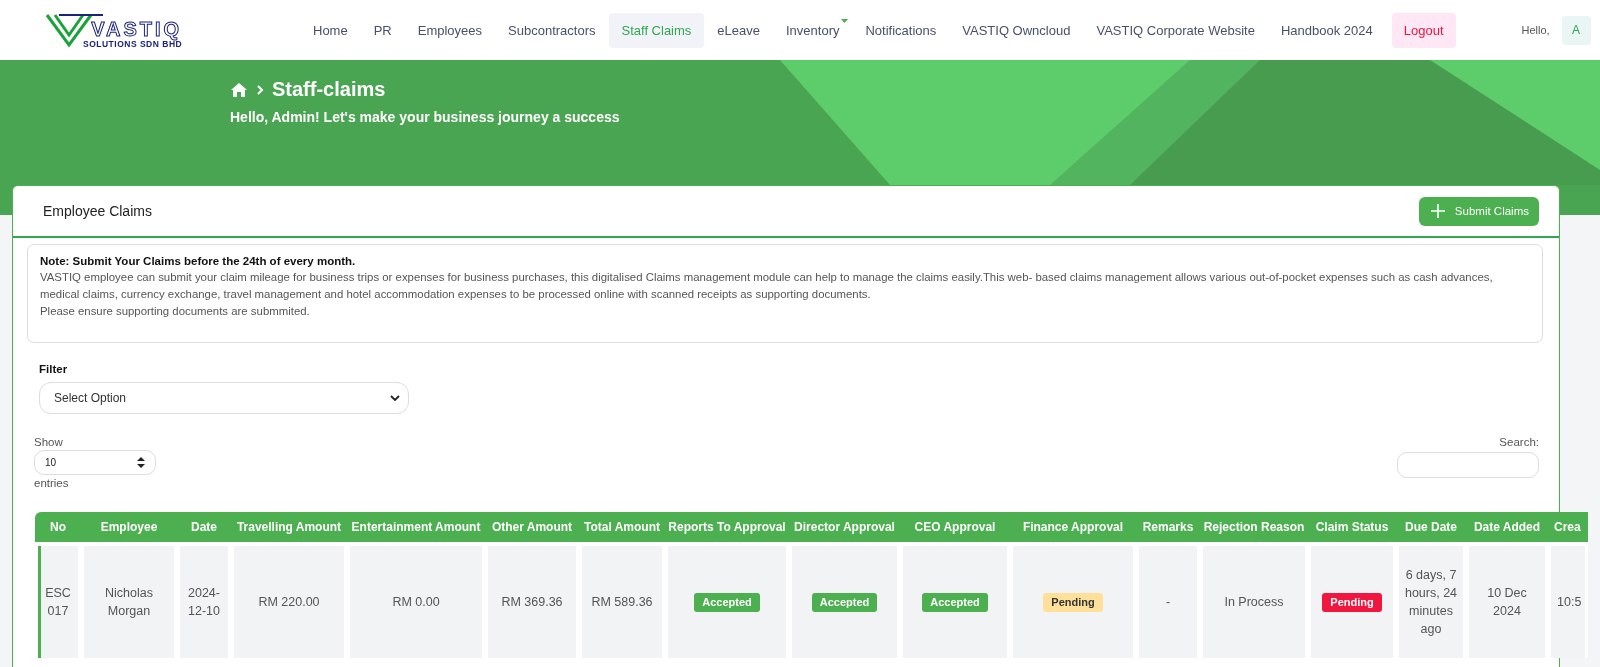  I want to click on note-text: VASTIQ employee can submit your claim mileage for business trips or expenses for business purchases, this digitalised Claims management module can help to manage the claims easily.This web- based claims management allows various out-of-pocket expenses such as cash advances, medical claims, currency exchange, travel management and hotel accommodation expenses to be processed online with scanned receipts as supporting documents., so click(767, 286).